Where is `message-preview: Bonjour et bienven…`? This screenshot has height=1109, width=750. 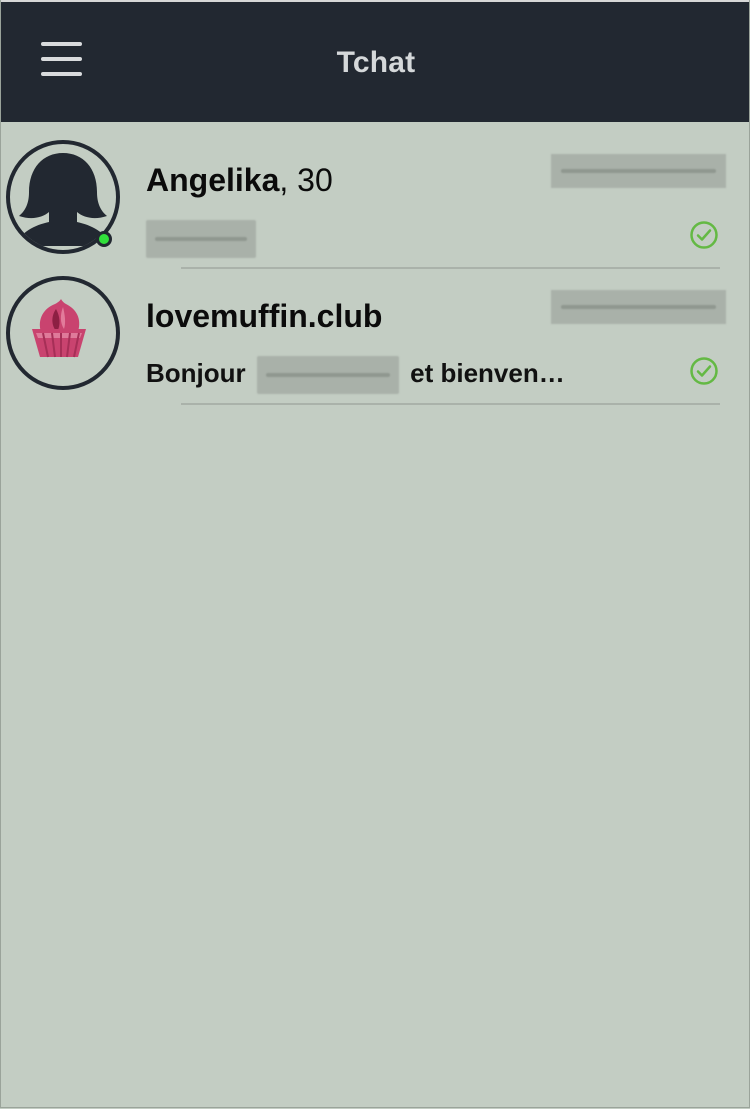 message-preview: Bonjour et bienven… is located at coordinates (355, 375).